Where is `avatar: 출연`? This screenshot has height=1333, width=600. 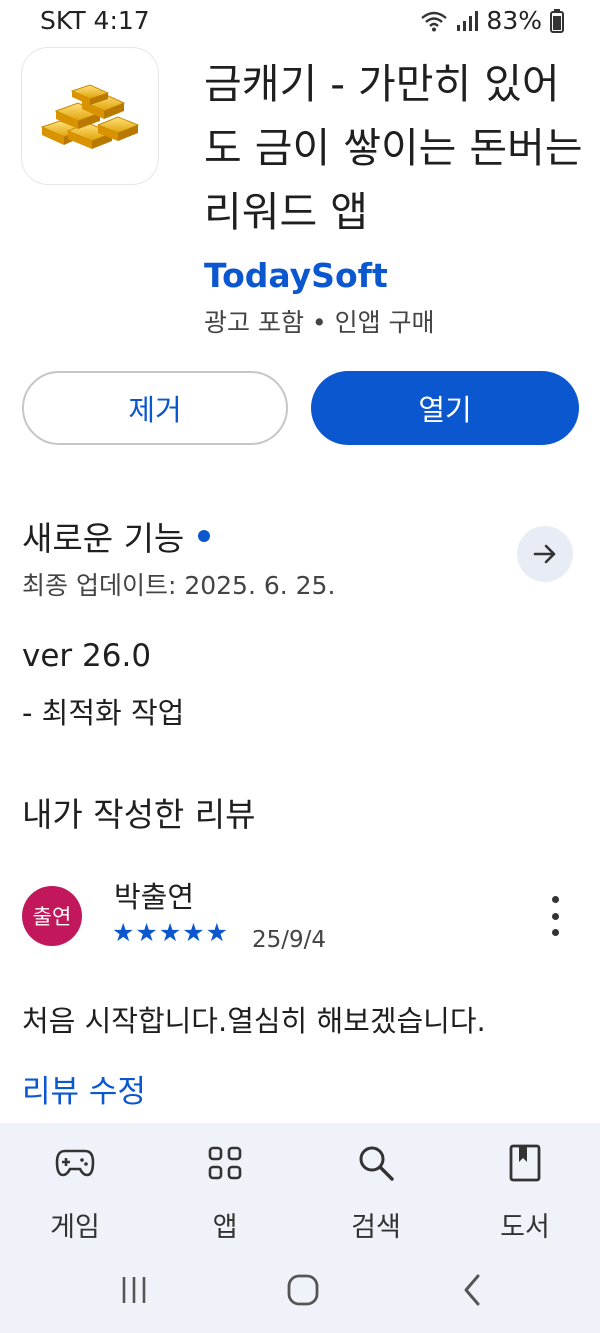 avatar: 출연 is located at coordinates (52, 916).